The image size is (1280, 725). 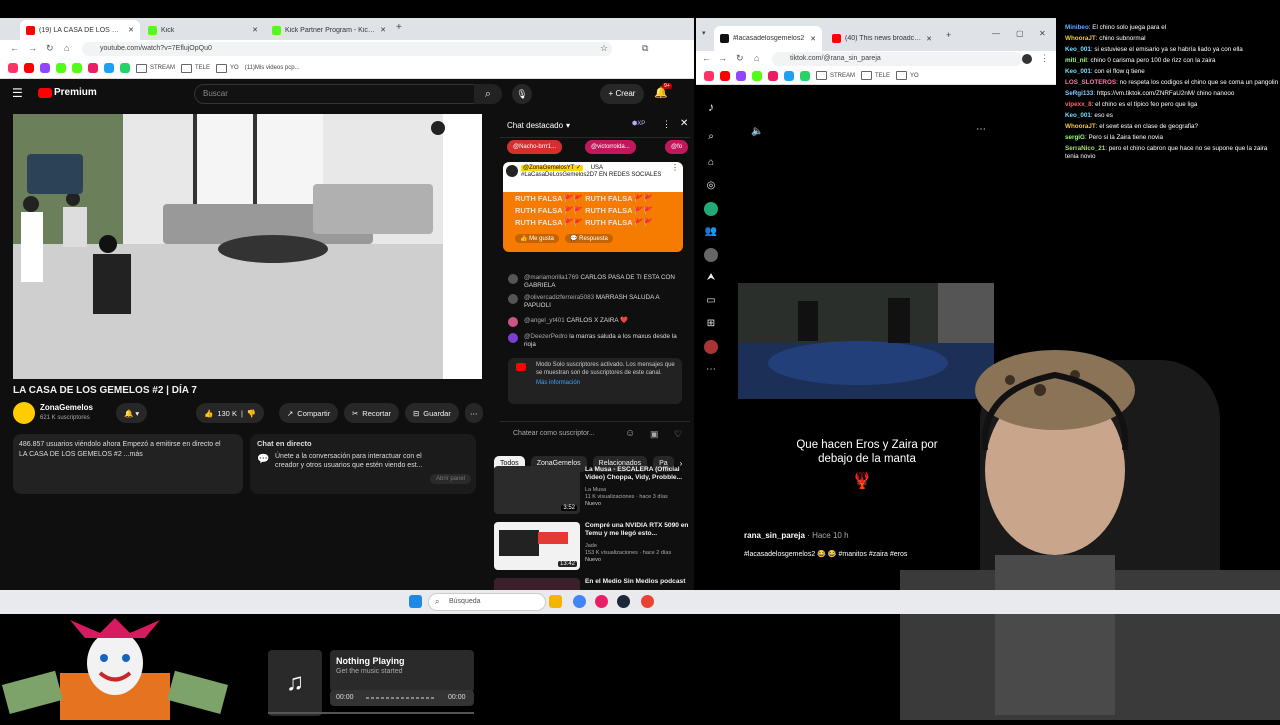 What do you see at coordinates (594, 584) in the screenshot?
I see `recommendation-item: En el Medio Sin Medios podcast` at bounding box center [594, 584].